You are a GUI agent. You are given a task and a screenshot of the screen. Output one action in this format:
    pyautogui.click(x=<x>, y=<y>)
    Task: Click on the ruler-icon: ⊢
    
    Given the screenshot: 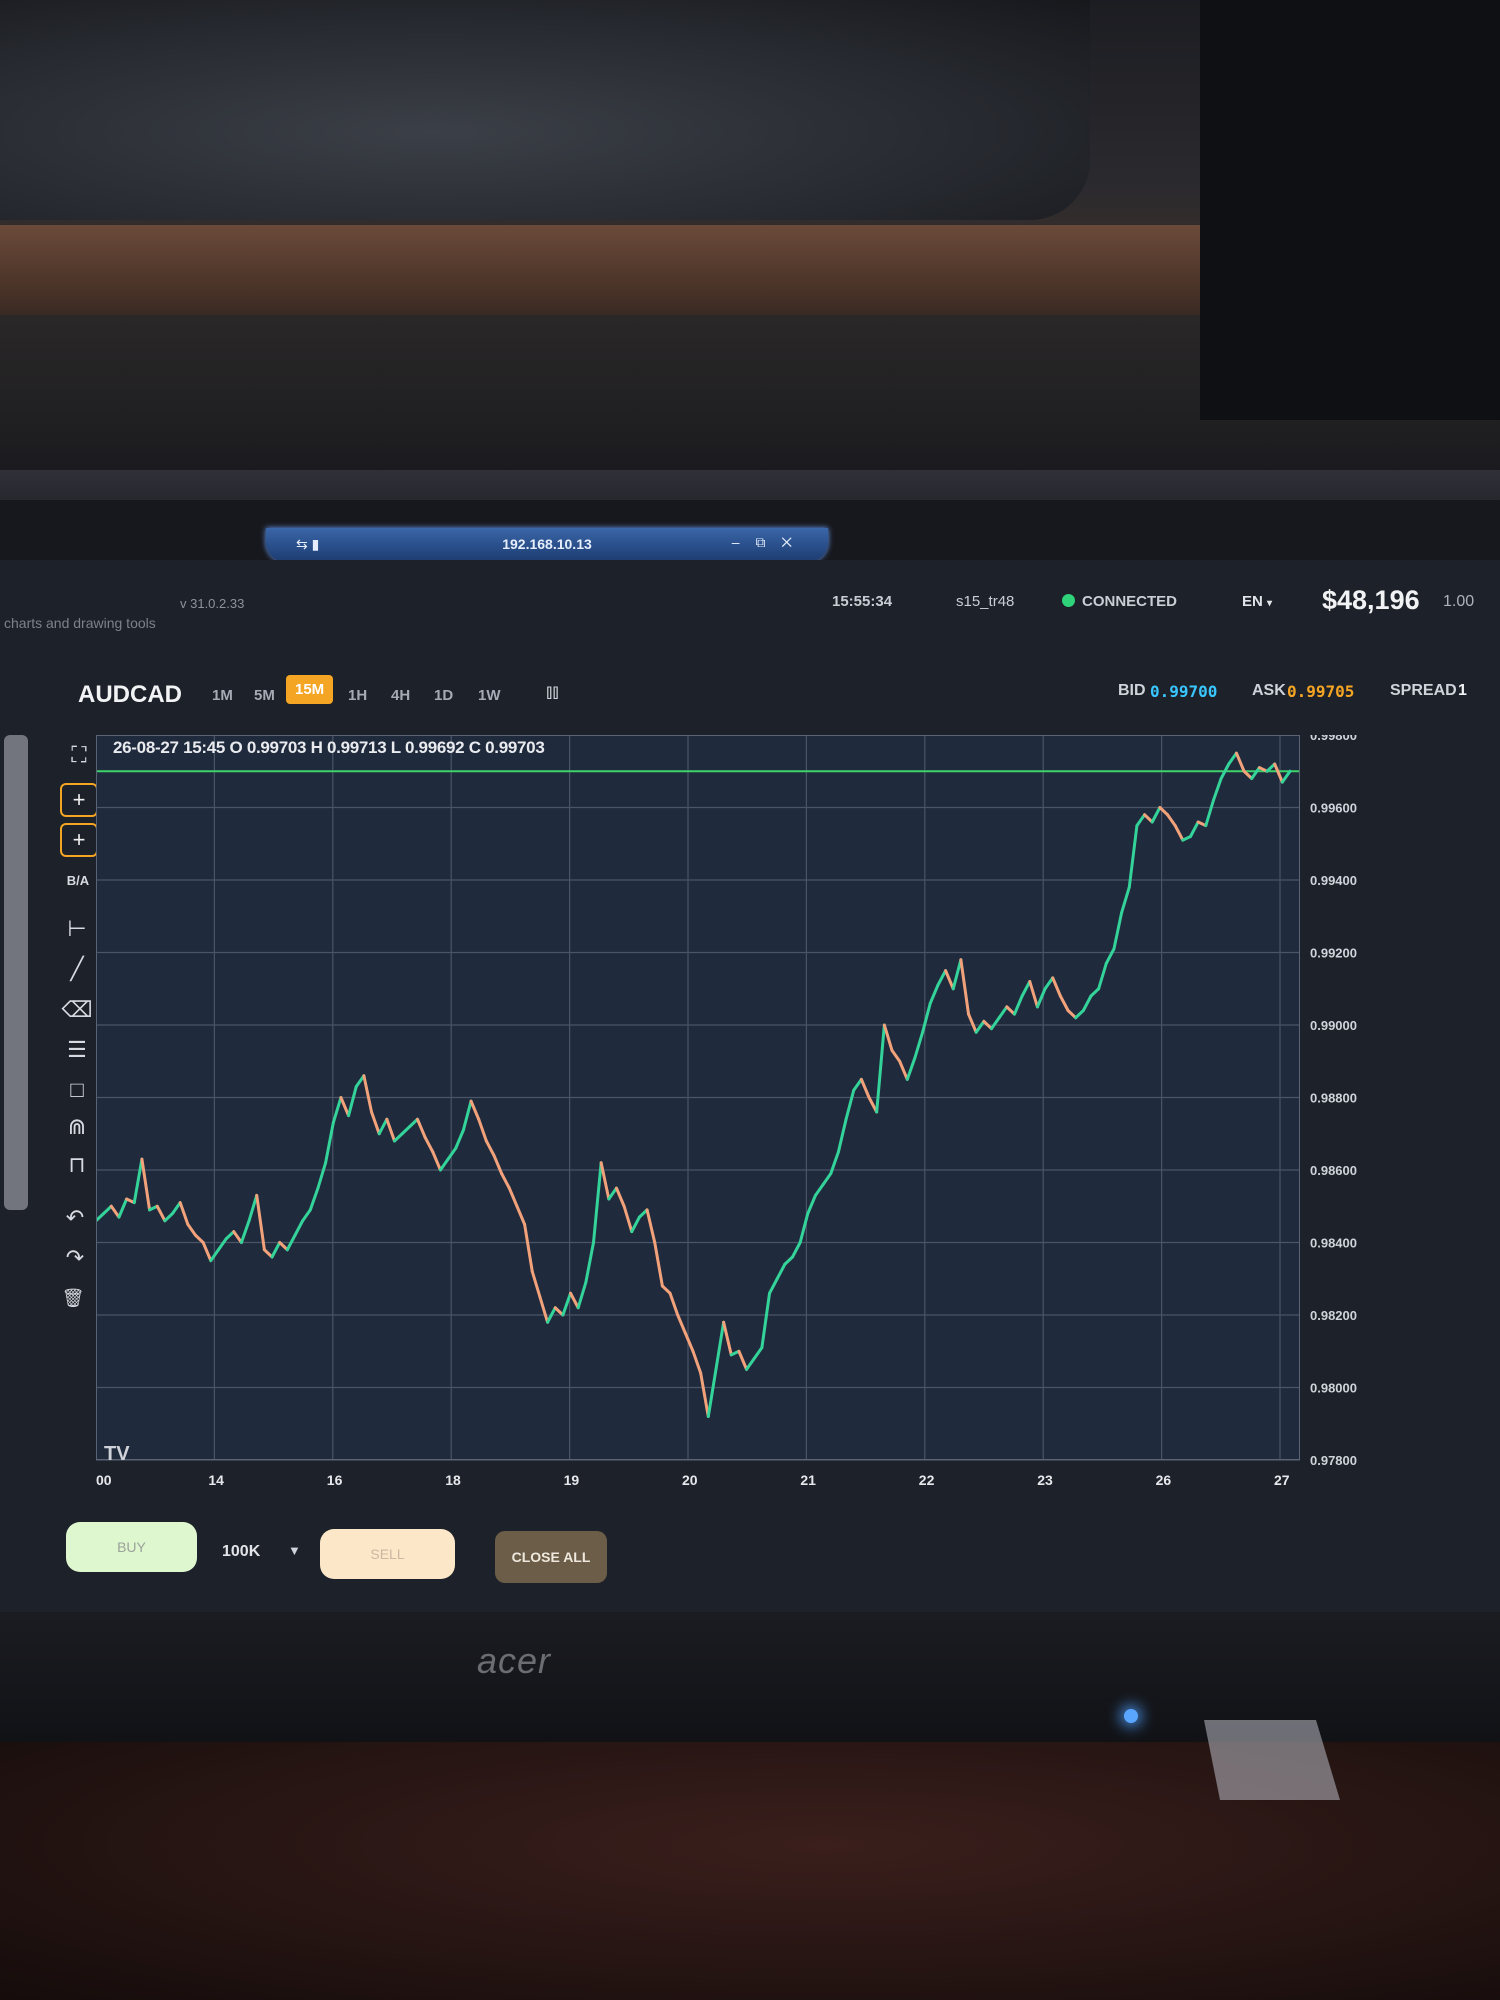 What is the action you would take?
    pyautogui.click(x=77, y=929)
    